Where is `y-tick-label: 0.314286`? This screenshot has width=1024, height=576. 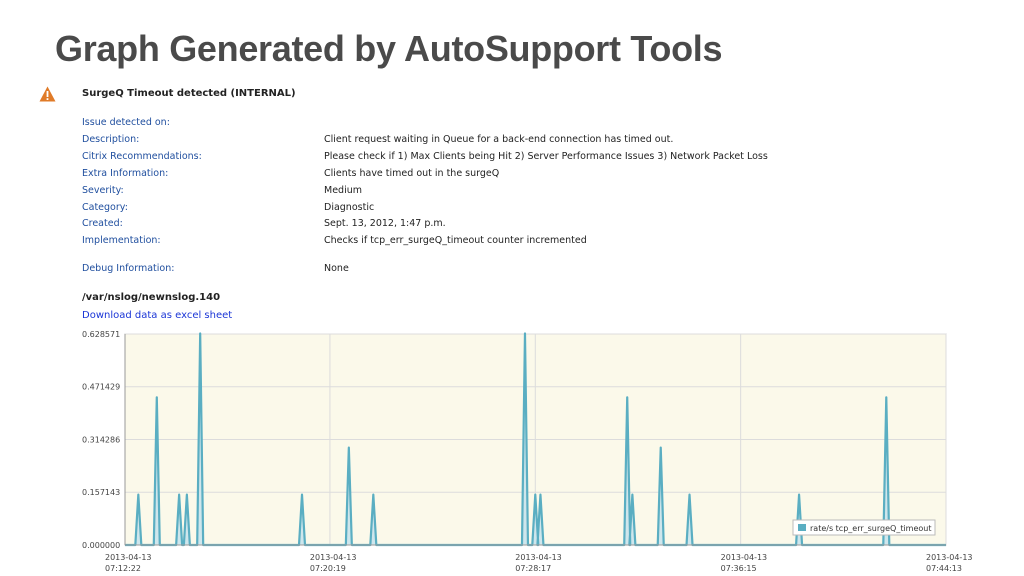 y-tick-label: 0.314286 is located at coordinates (101, 439).